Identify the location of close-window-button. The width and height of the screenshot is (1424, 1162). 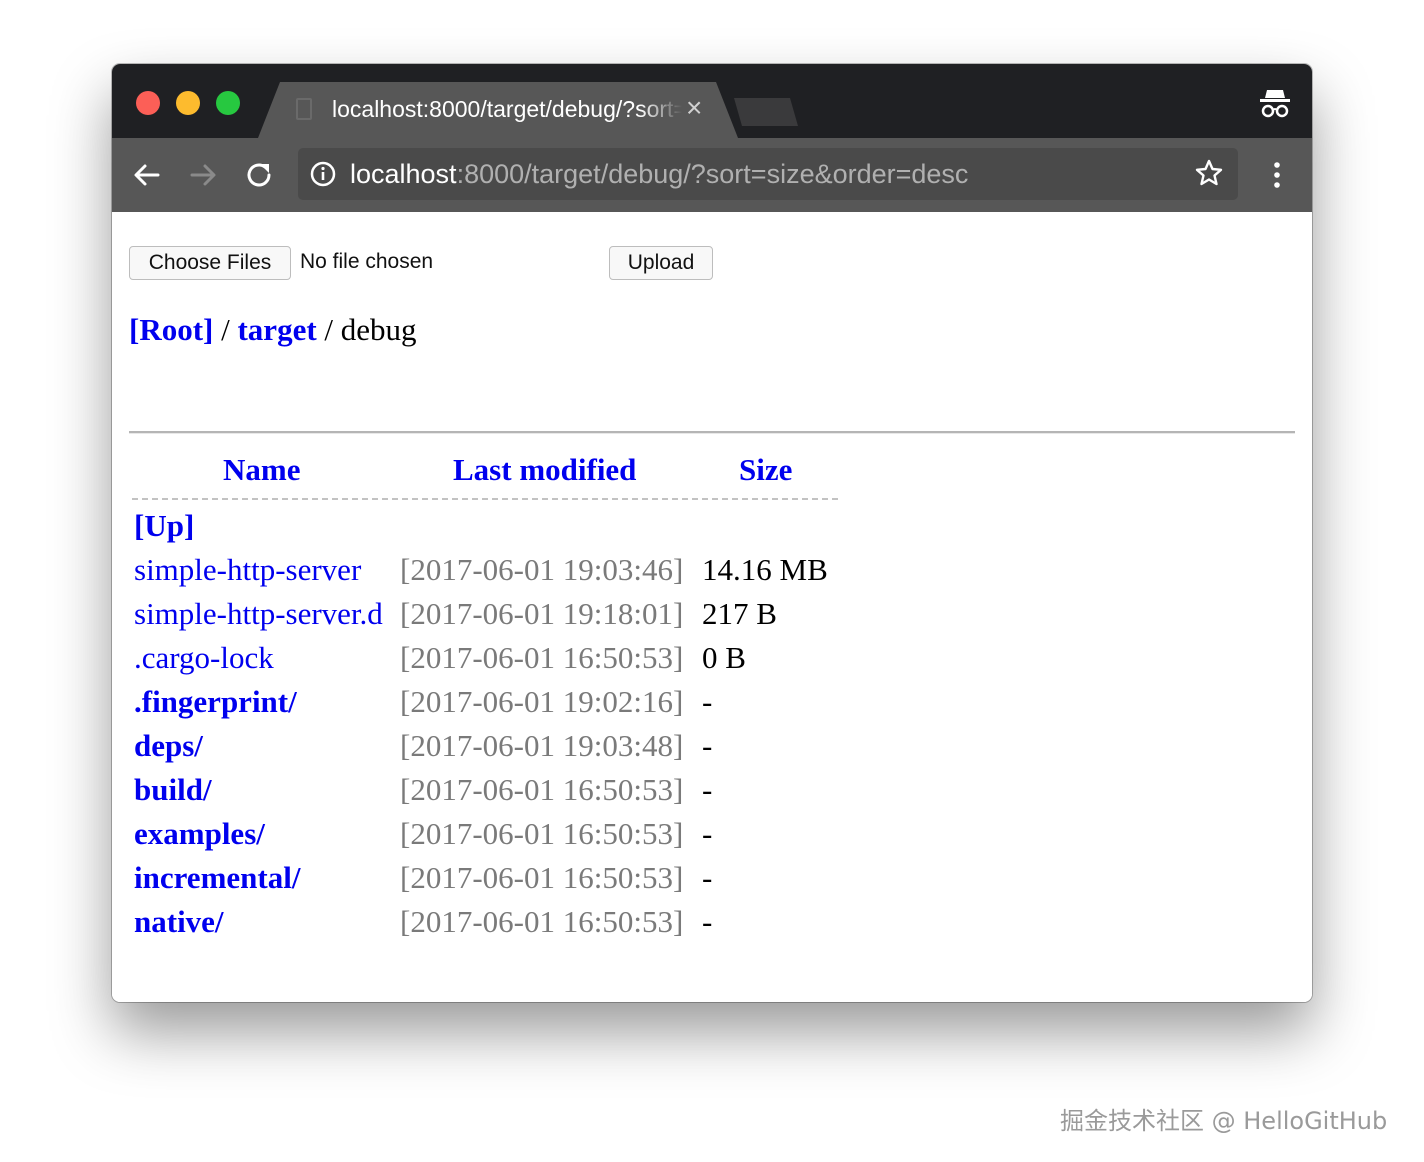
(148, 103).